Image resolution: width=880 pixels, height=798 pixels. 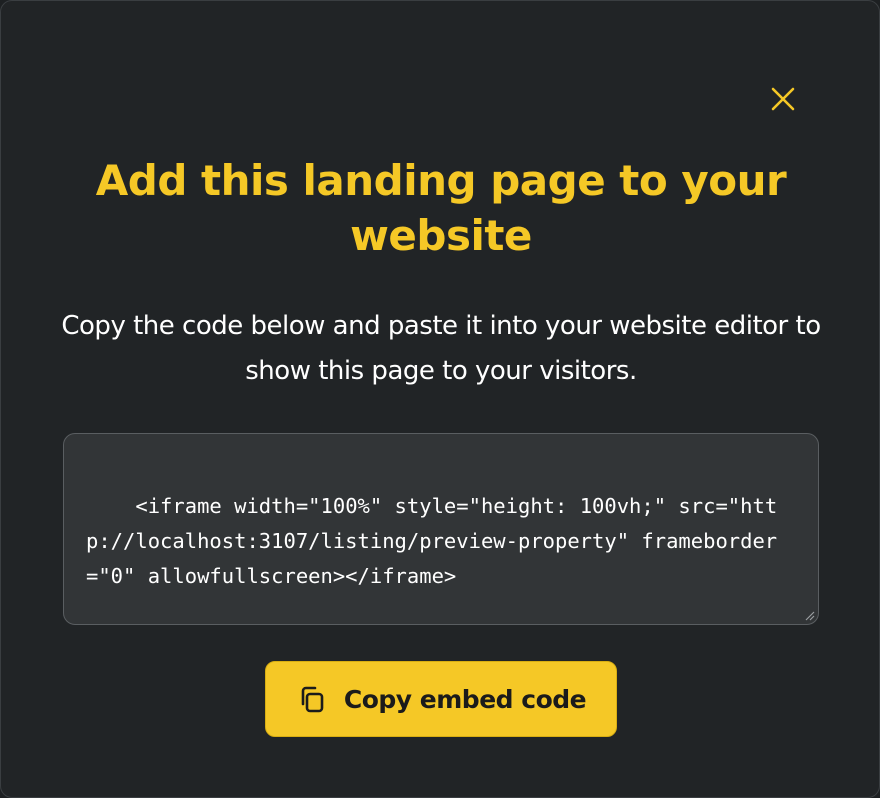 What do you see at coordinates (809, 615) in the screenshot?
I see `resize-grip-icon` at bounding box center [809, 615].